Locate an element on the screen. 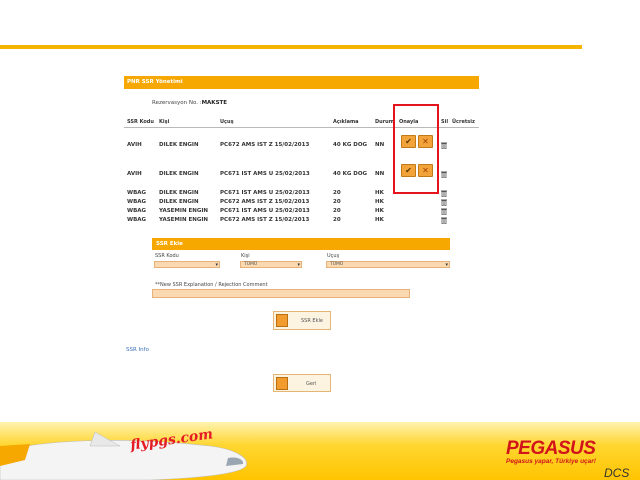 The image size is (640, 480). reservation-line: Rezervasyon No. :MAKSTE is located at coordinates (189, 103).